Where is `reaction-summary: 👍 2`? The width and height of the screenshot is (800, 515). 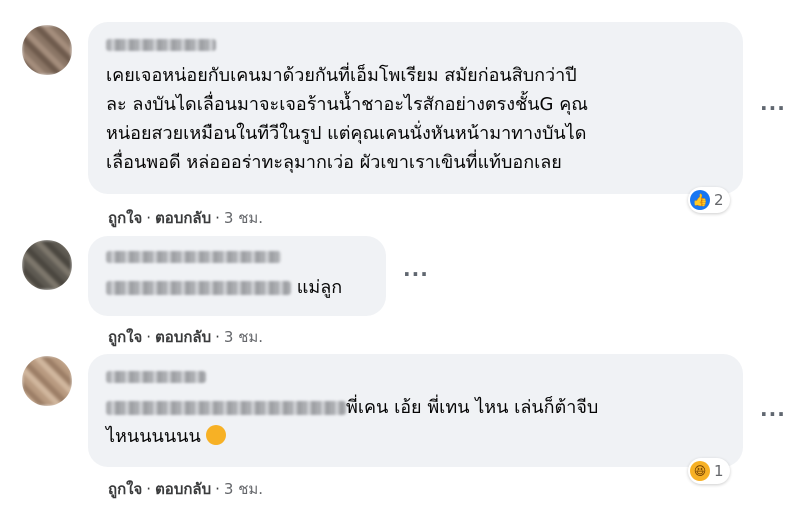
reaction-summary: 👍 2 is located at coordinates (709, 200).